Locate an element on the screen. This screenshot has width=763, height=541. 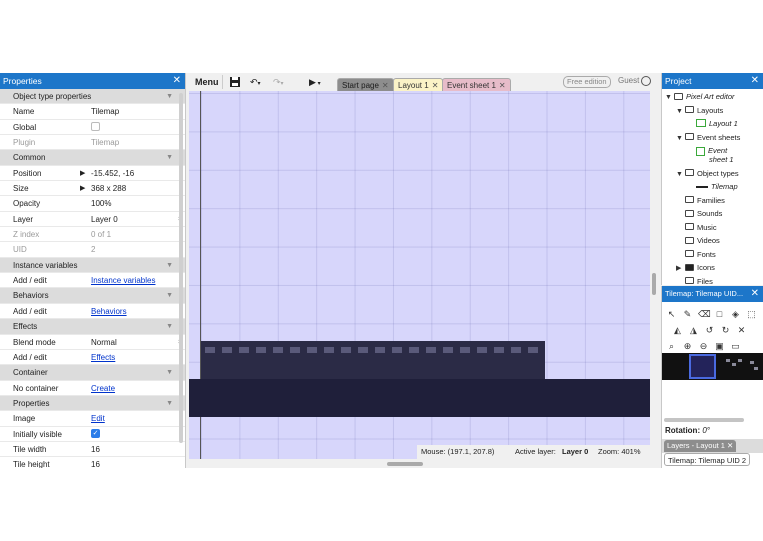
menu-button: Menu is located at coordinates (207, 82).